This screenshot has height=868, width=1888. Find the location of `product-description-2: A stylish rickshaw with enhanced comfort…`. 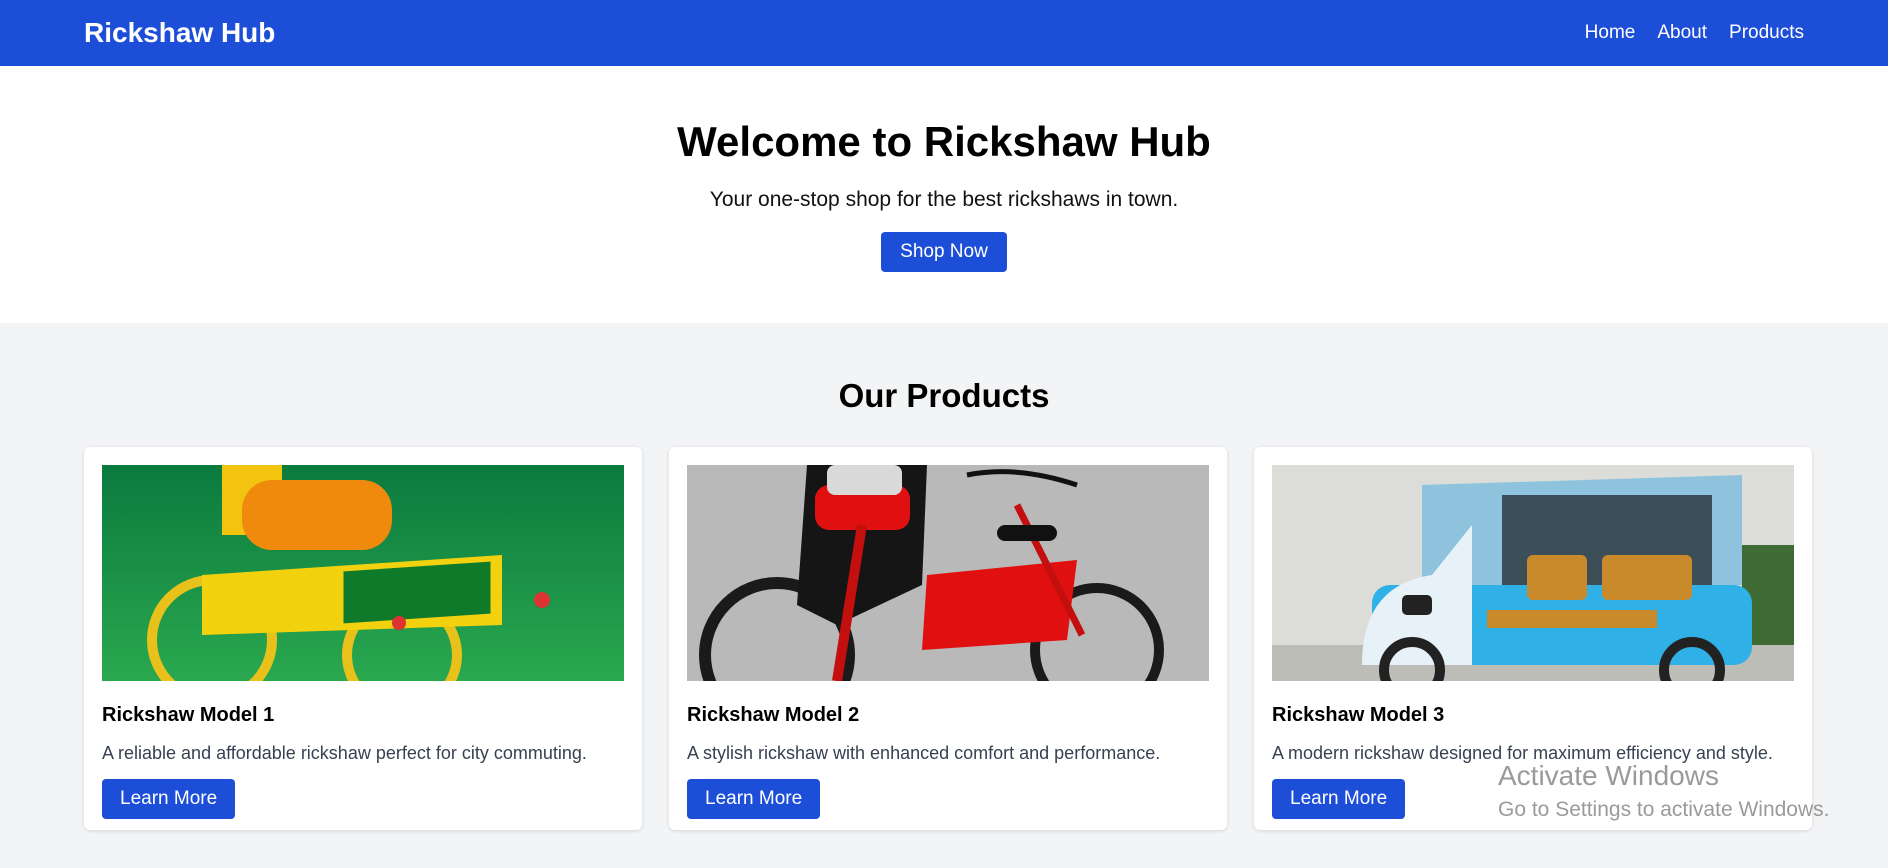

product-description-2: A stylish rickshaw with enhanced comfort… is located at coordinates (924, 753).